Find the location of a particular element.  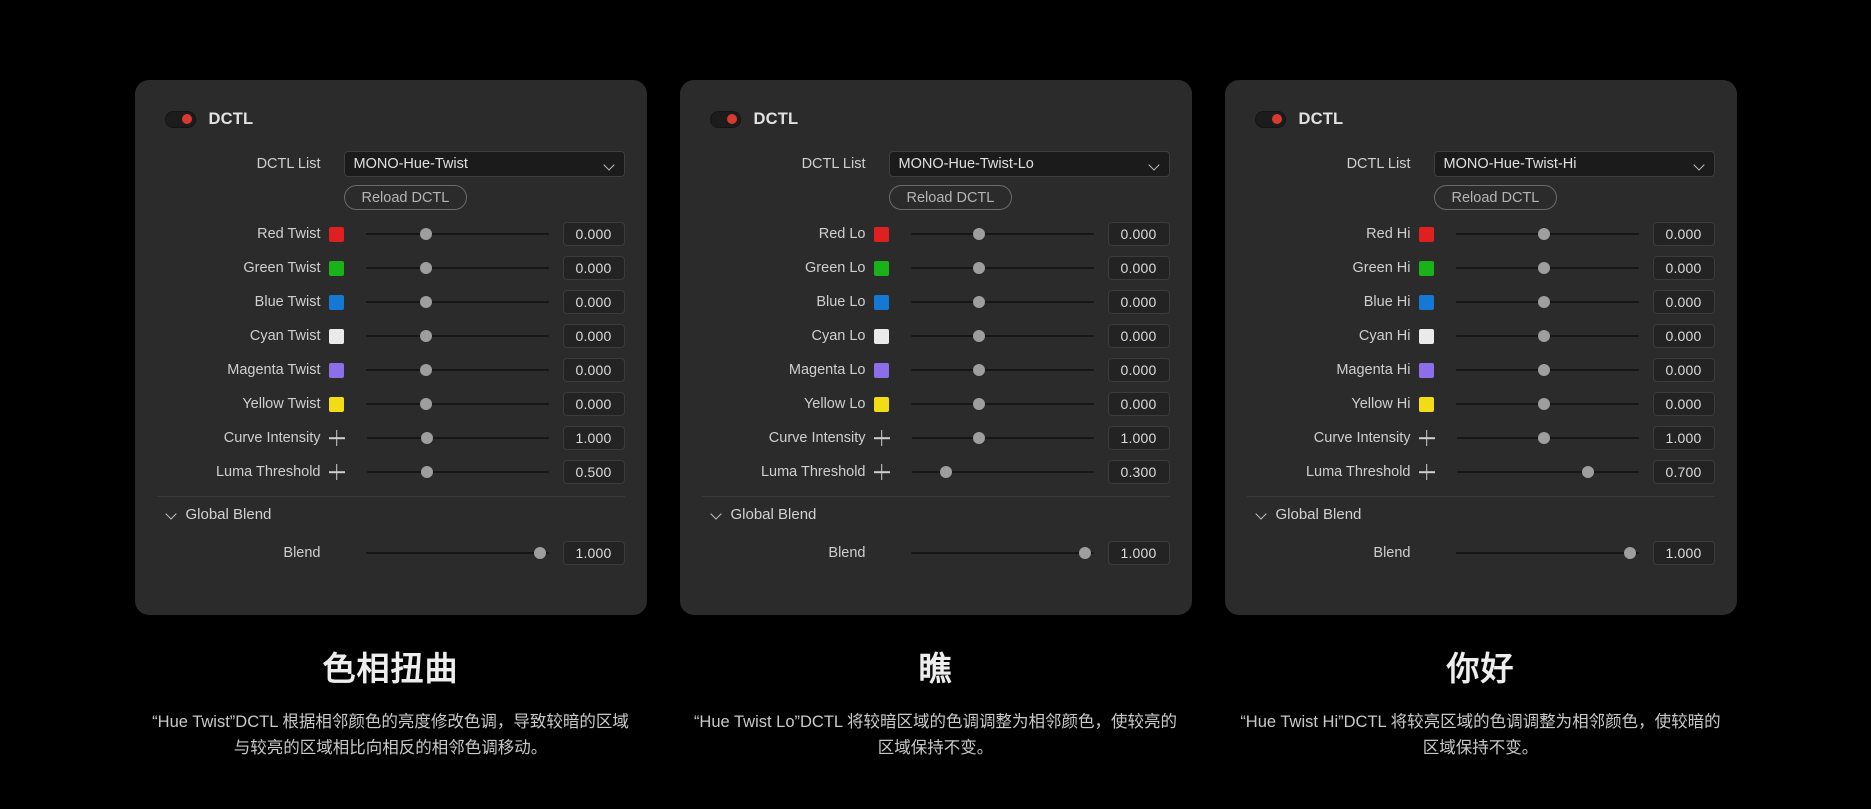

dctl-list-select: MONO-Hue-Twist-Lo is located at coordinates (1029, 164).